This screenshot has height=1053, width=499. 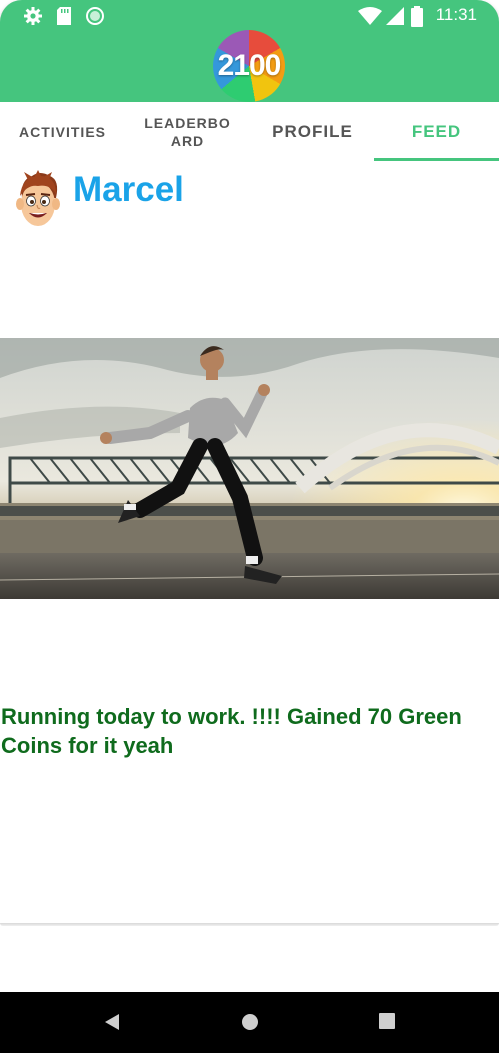 I want to click on back-icon, so click(x=112, y=1022).